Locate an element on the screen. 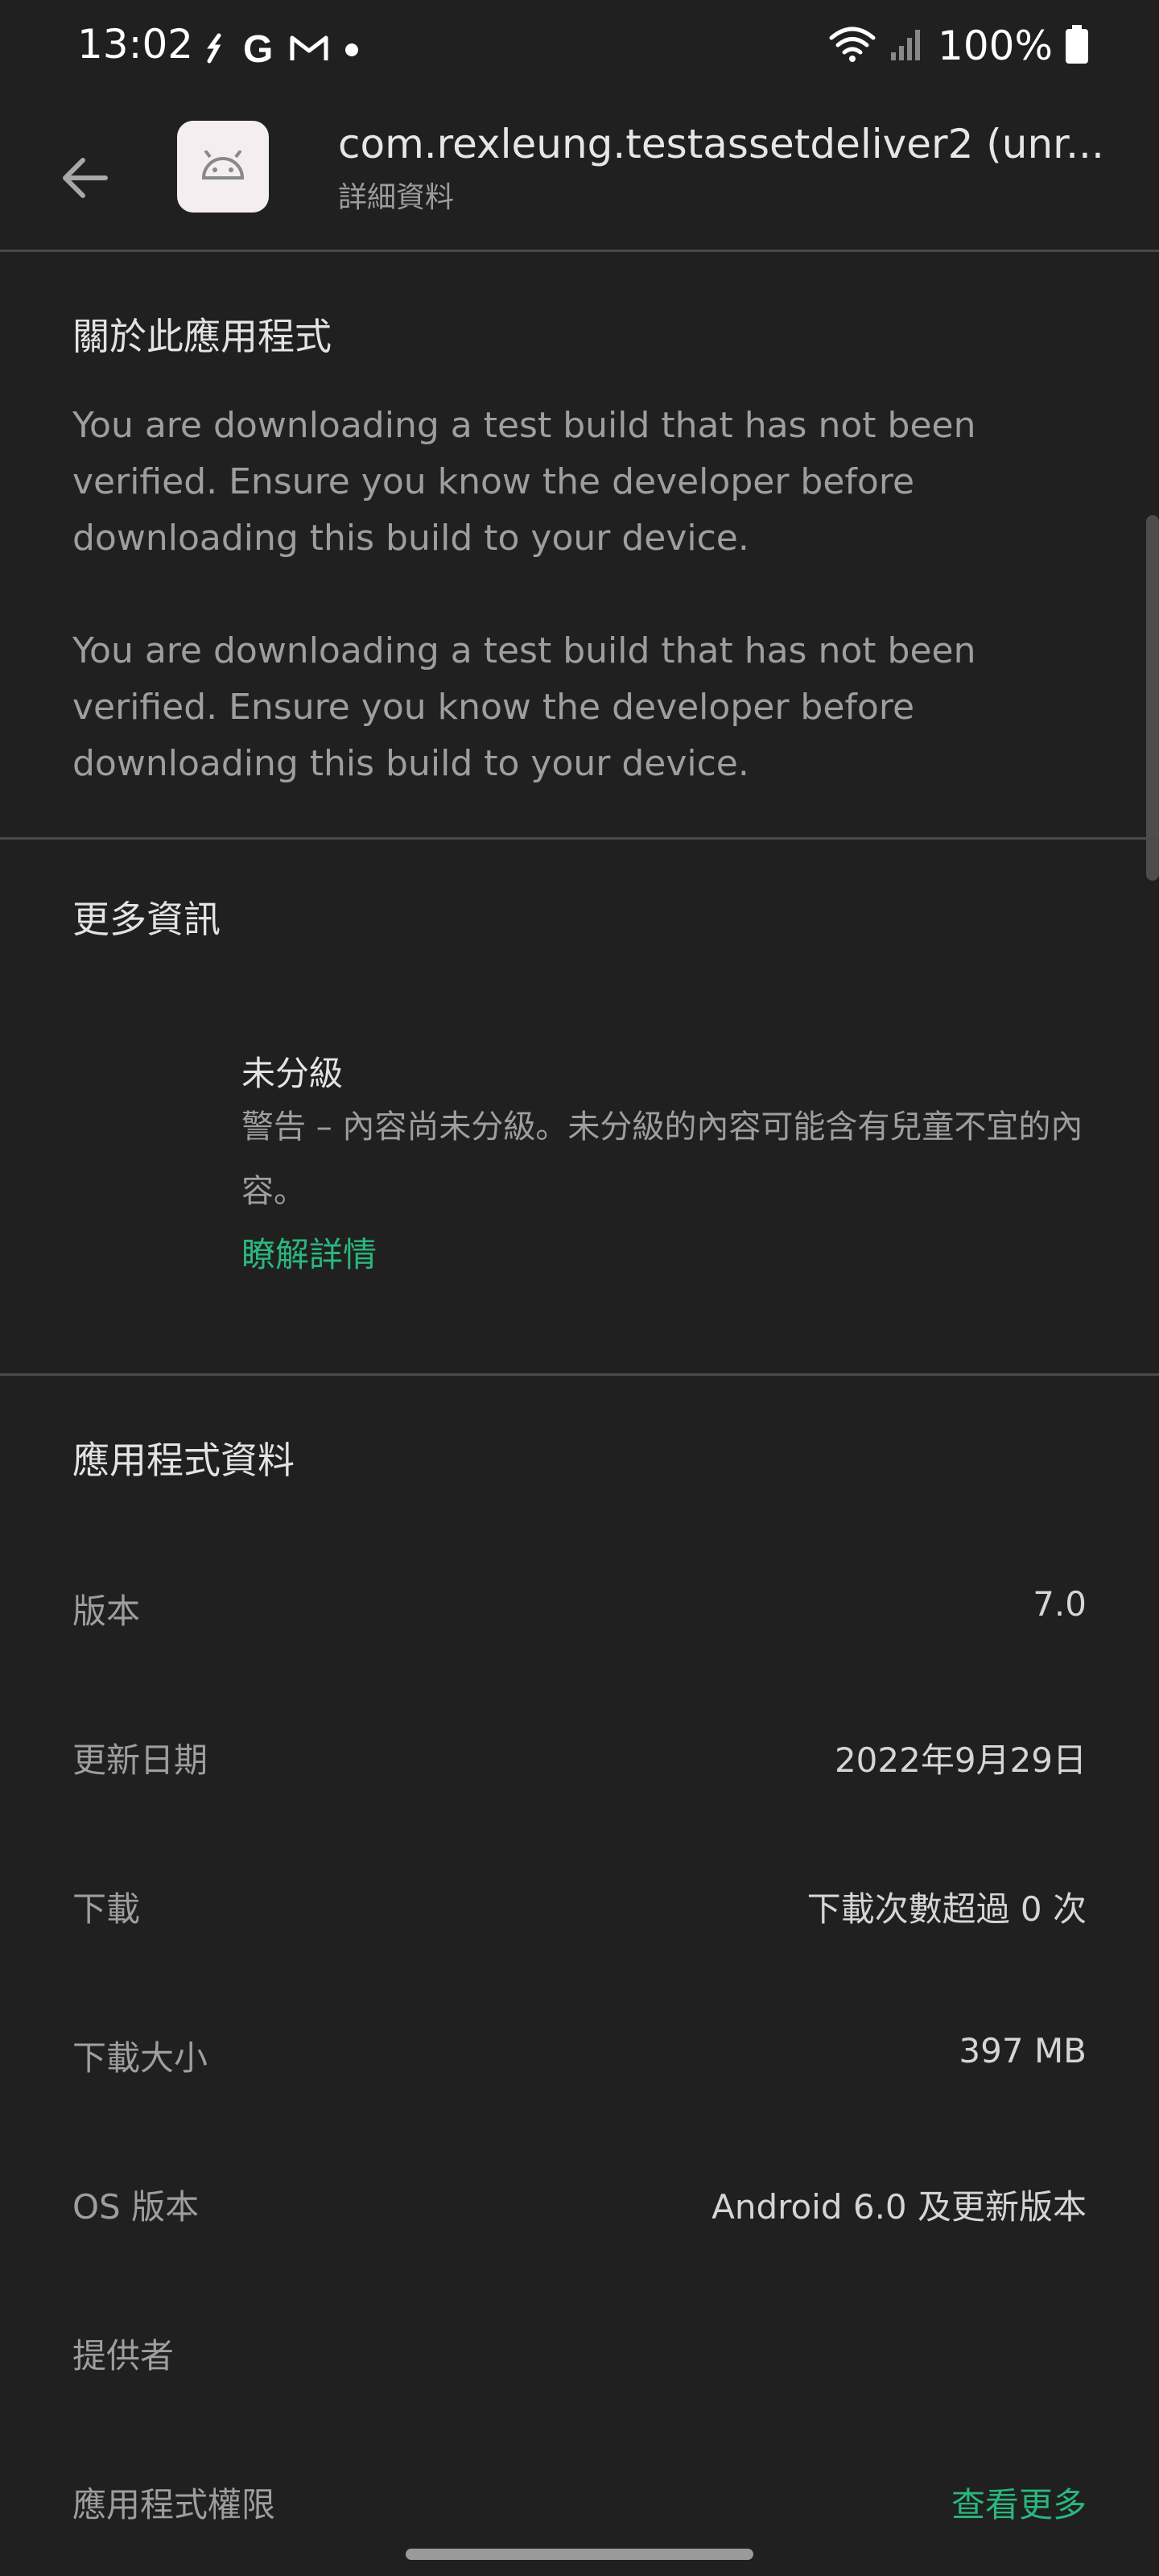  notification-dot-icon is located at coordinates (352, 49).